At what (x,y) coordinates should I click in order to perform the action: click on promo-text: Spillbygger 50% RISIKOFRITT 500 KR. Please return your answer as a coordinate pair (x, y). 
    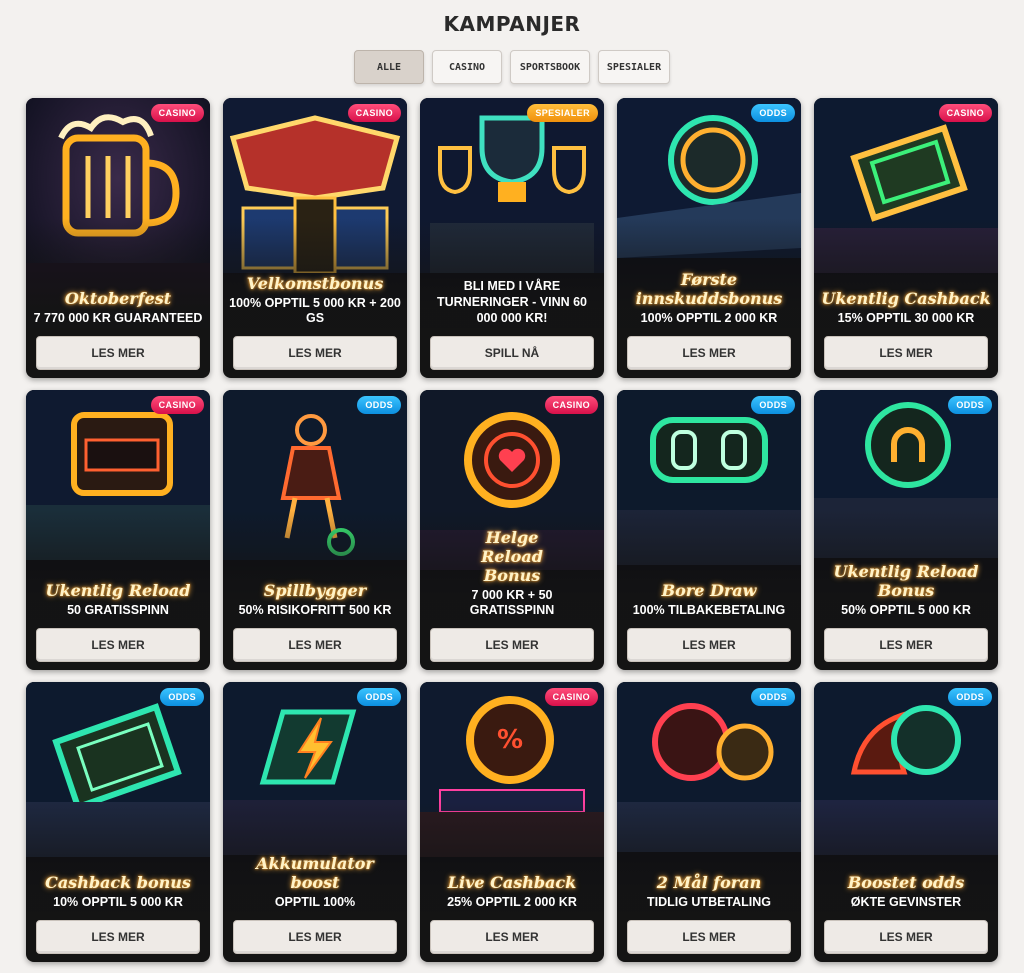
    Looking at the image, I should click on (315, 599).